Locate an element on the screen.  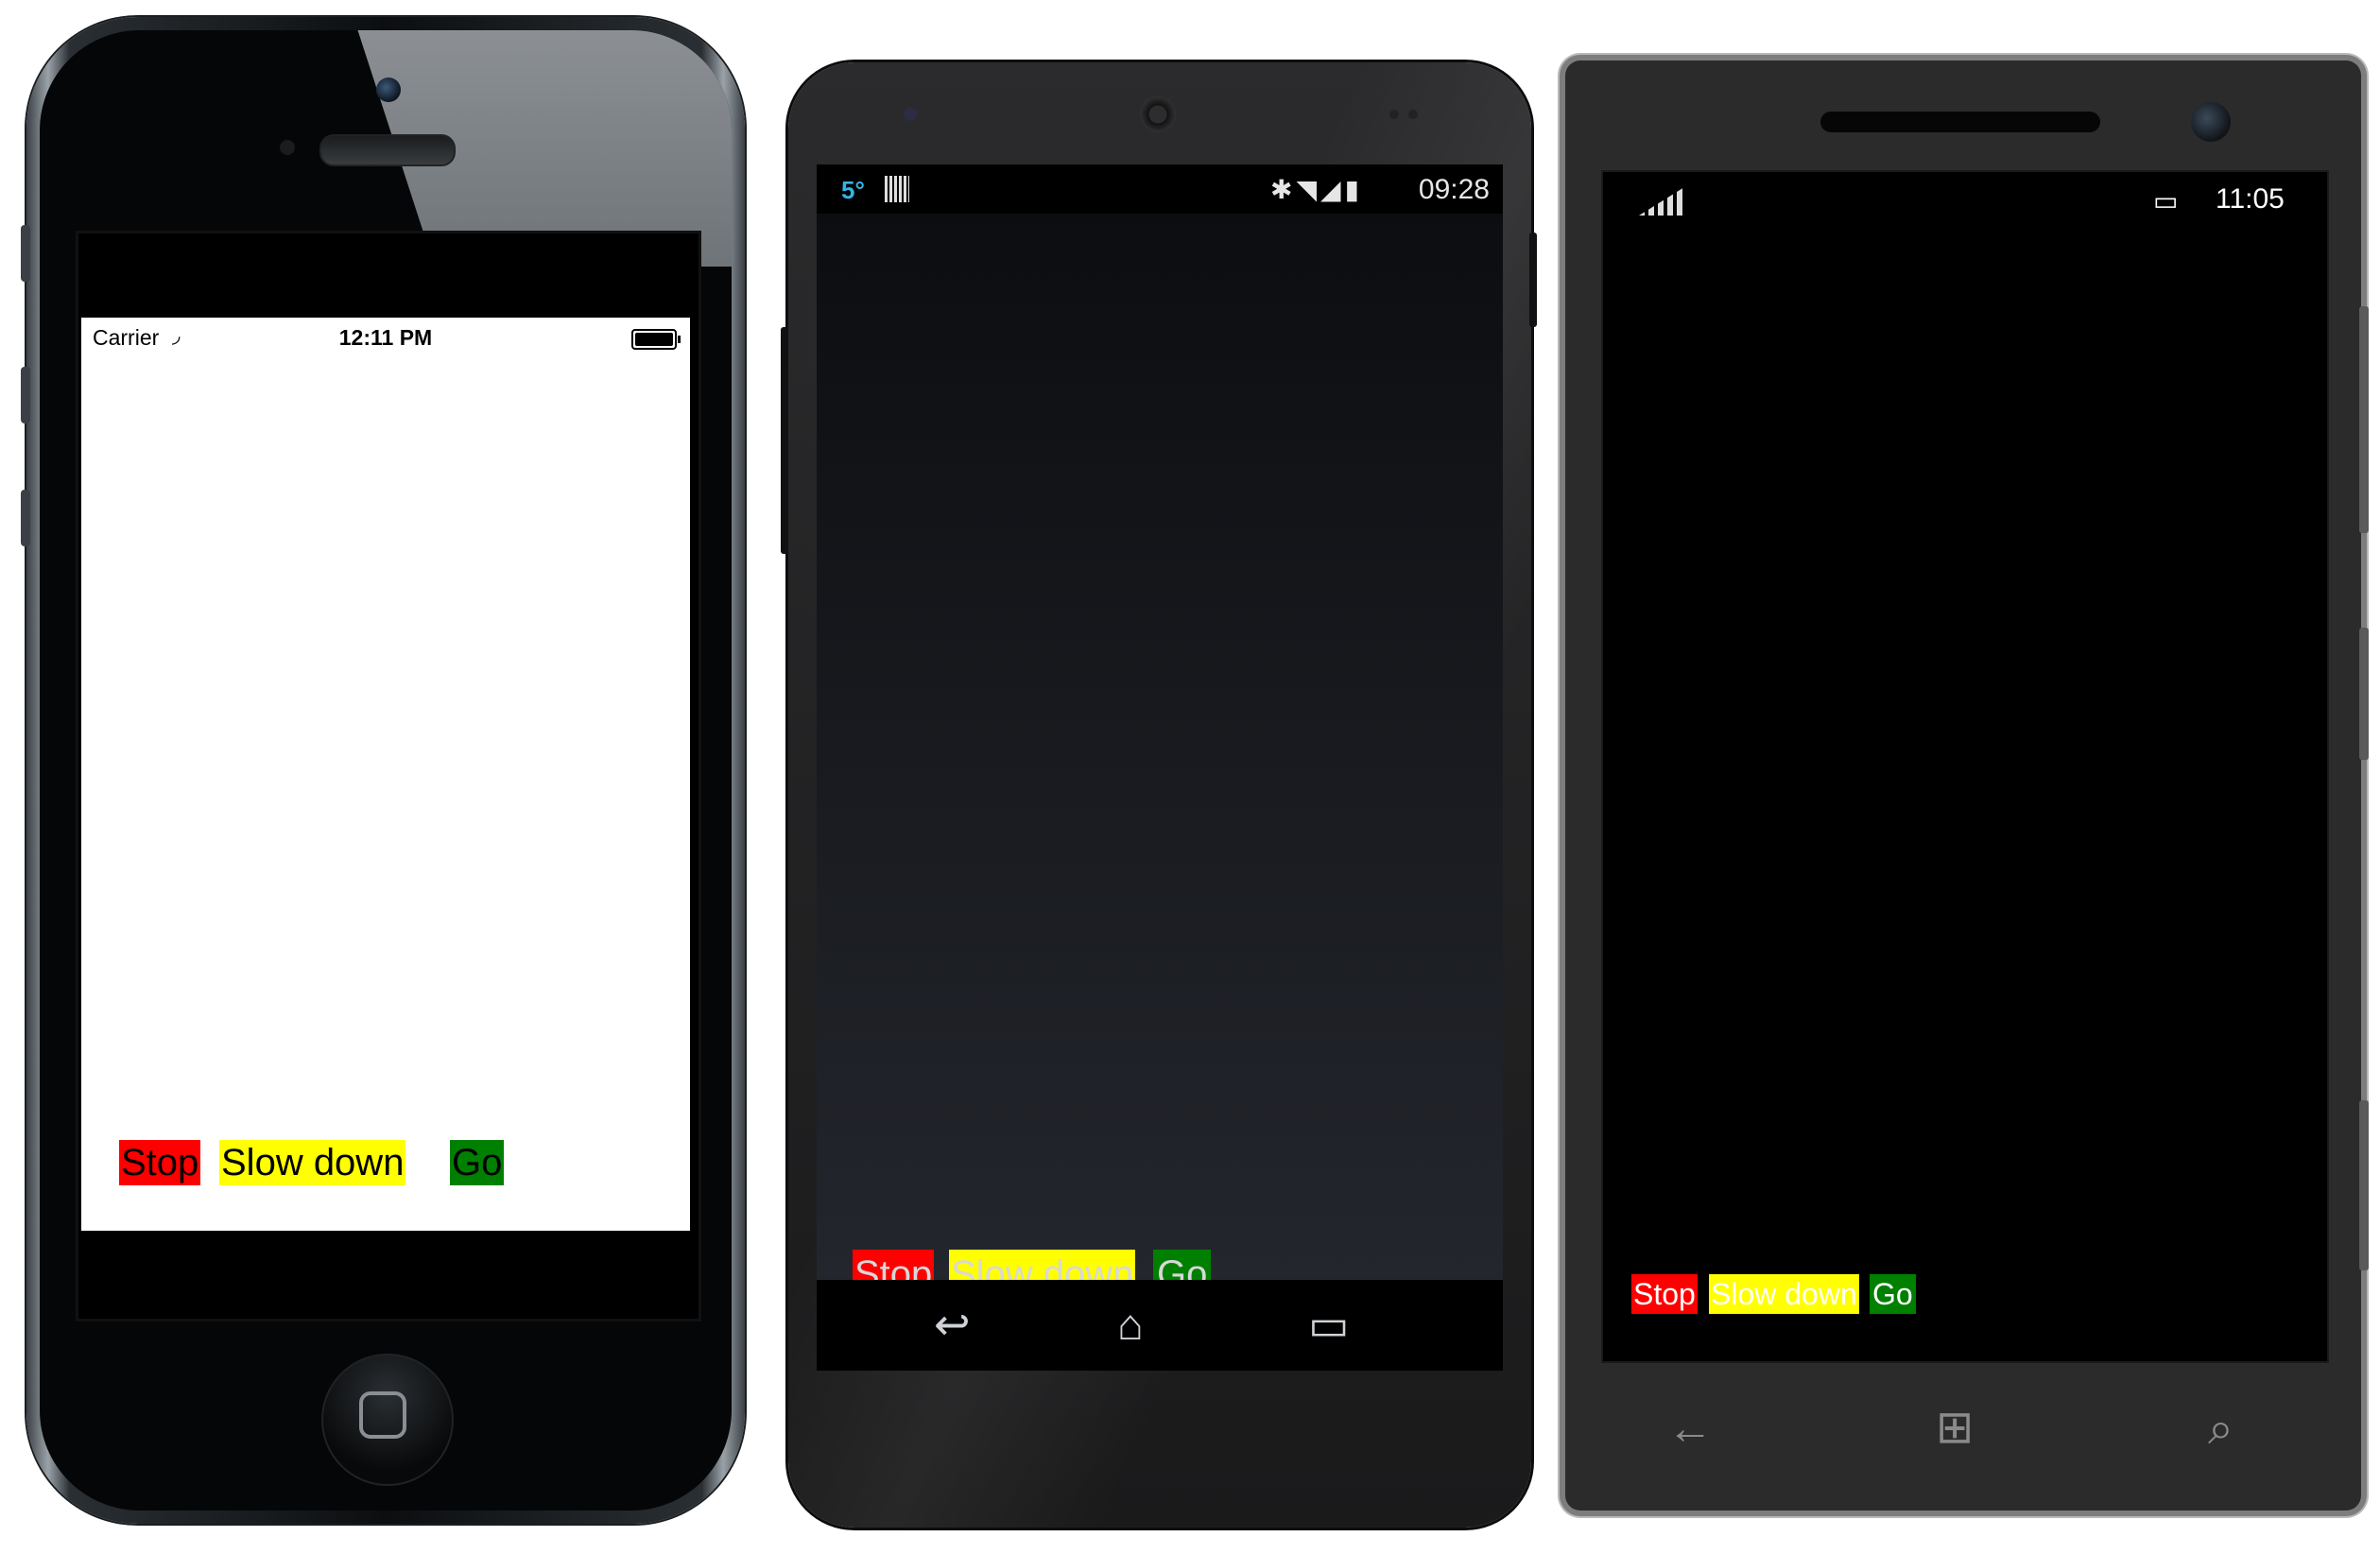
home-icon: ⌂ is located at coordinates (1130, 1325).